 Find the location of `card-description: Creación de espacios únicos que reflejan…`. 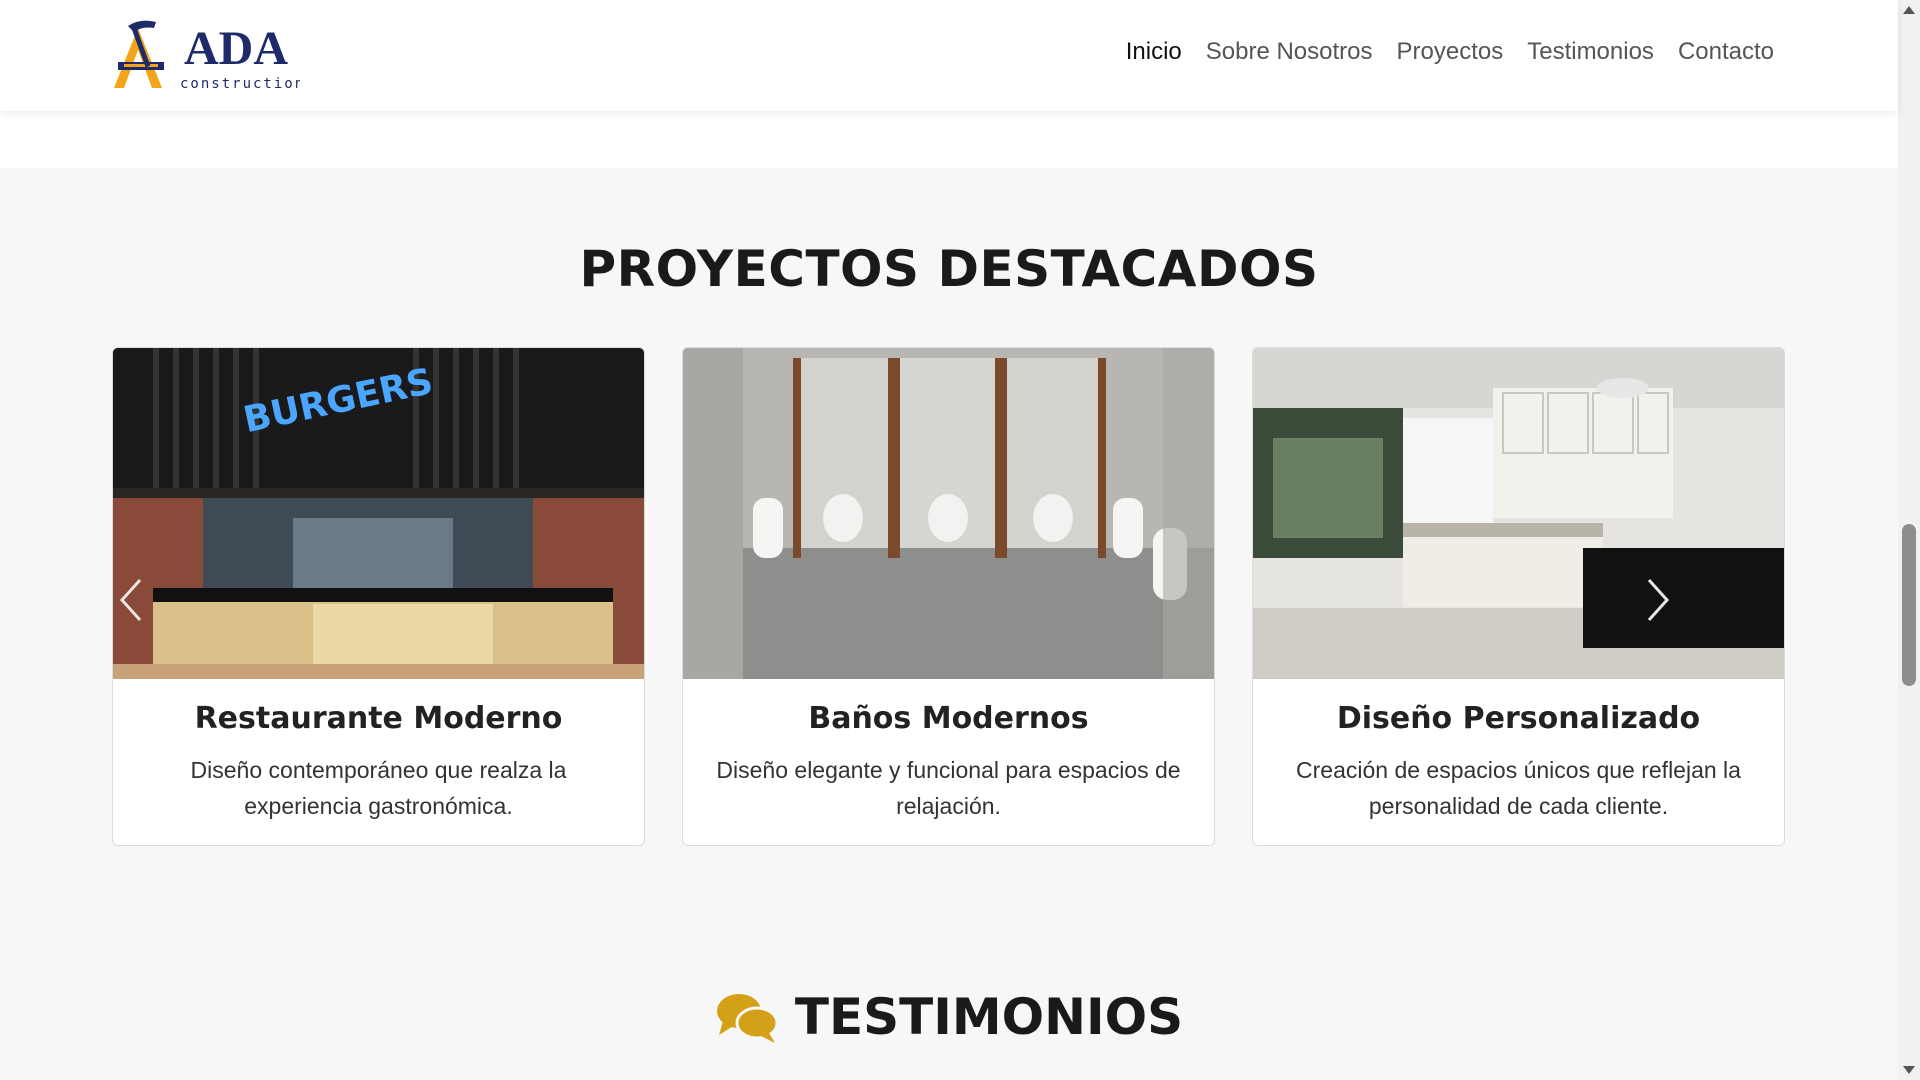

card-description: Creación de espacios únicos que reflejan… is located at coordinates (1518, 788).